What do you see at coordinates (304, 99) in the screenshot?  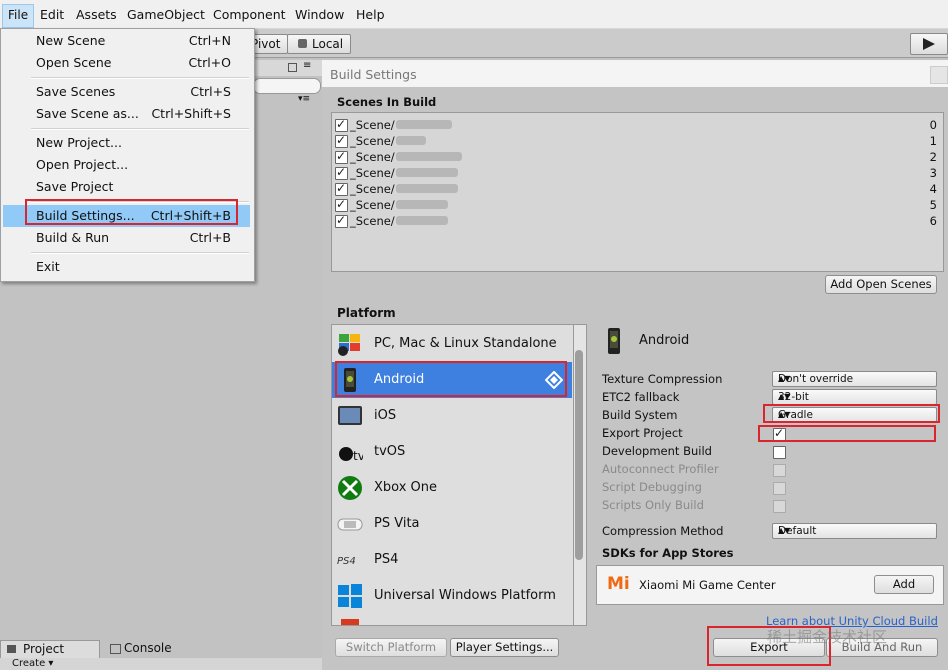 I see `hierarchy-options-icon: ▾≡` at bounding box center [304, 99].